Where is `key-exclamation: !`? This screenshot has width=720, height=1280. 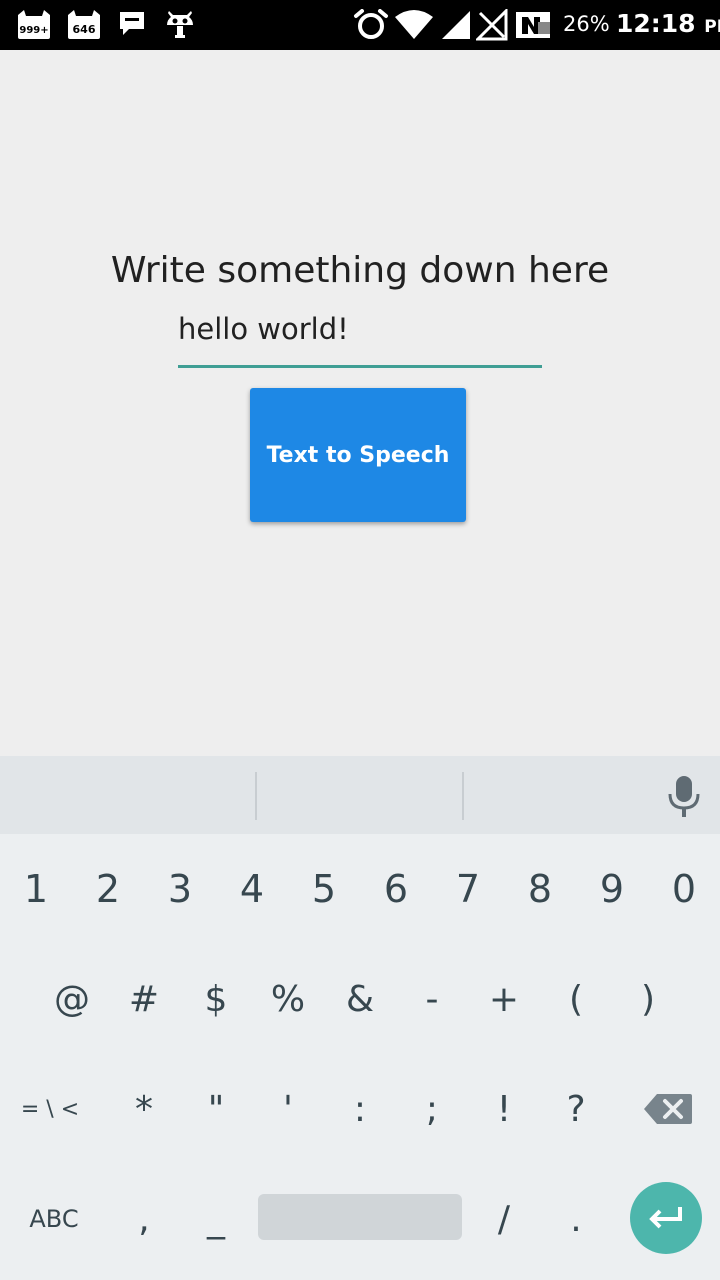
key-exclamation: ! is located at coordinates (504, 1109).